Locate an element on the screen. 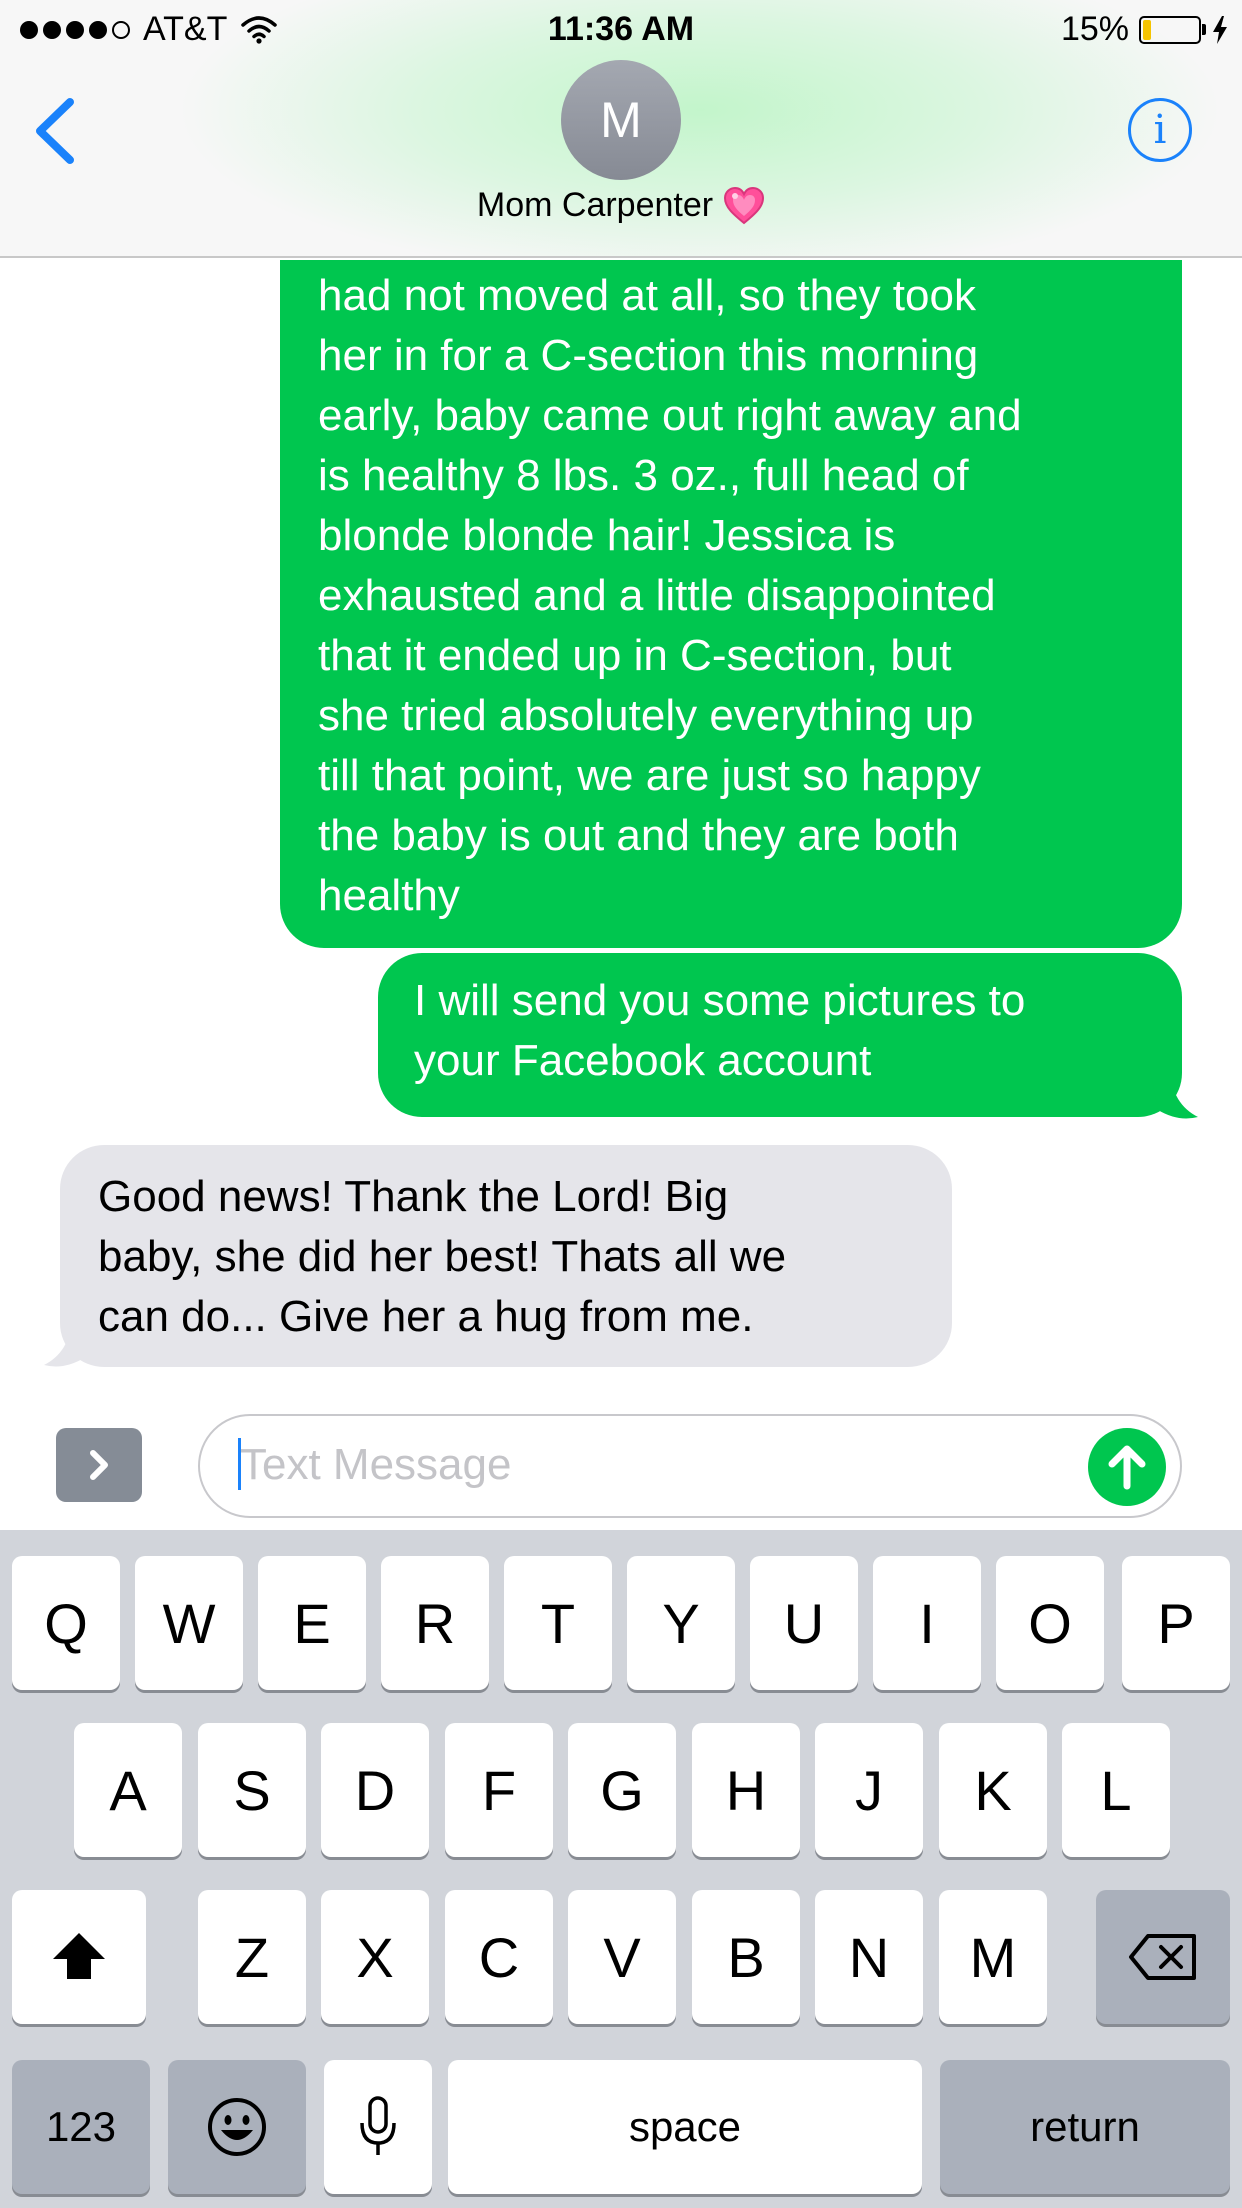 Image resolution: width=1242 pixels, height=2208 pixels. send-arrow-icon is located at coordinates (1127, 1467).